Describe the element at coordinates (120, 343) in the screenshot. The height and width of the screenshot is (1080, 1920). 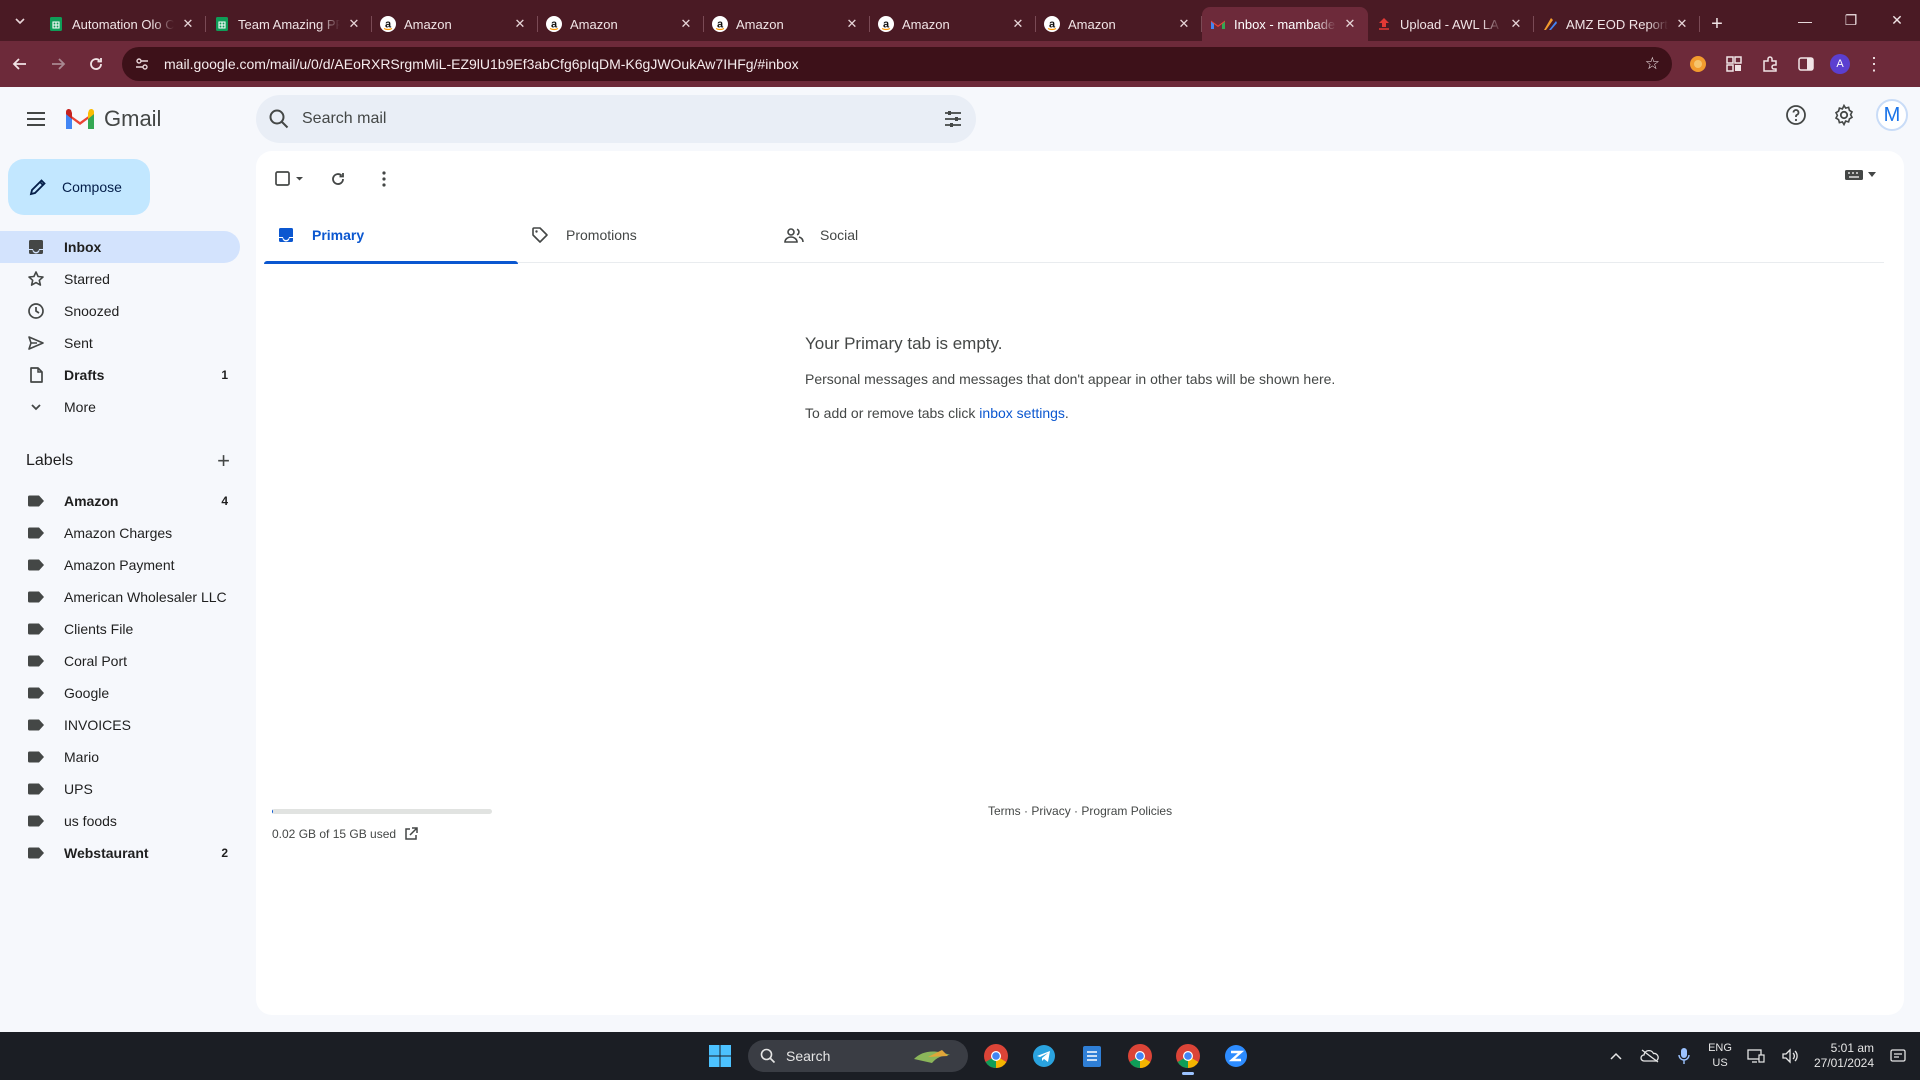
I see `sidebar-item-sent: Sent` at that location.